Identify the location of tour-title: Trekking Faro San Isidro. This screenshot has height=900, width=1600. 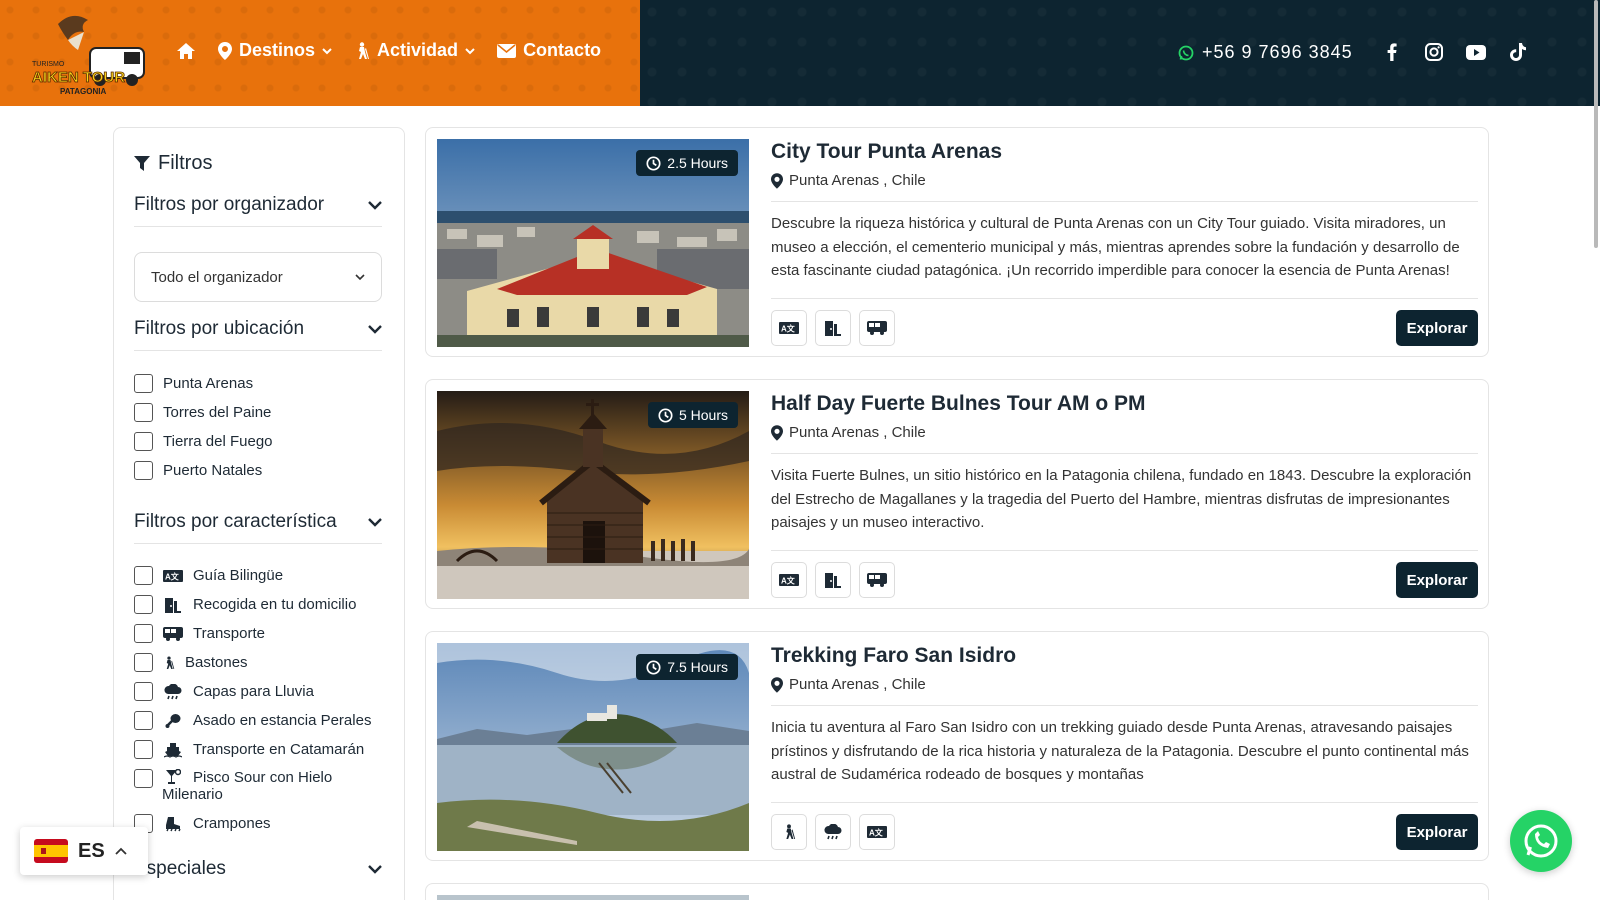
(893, 656).